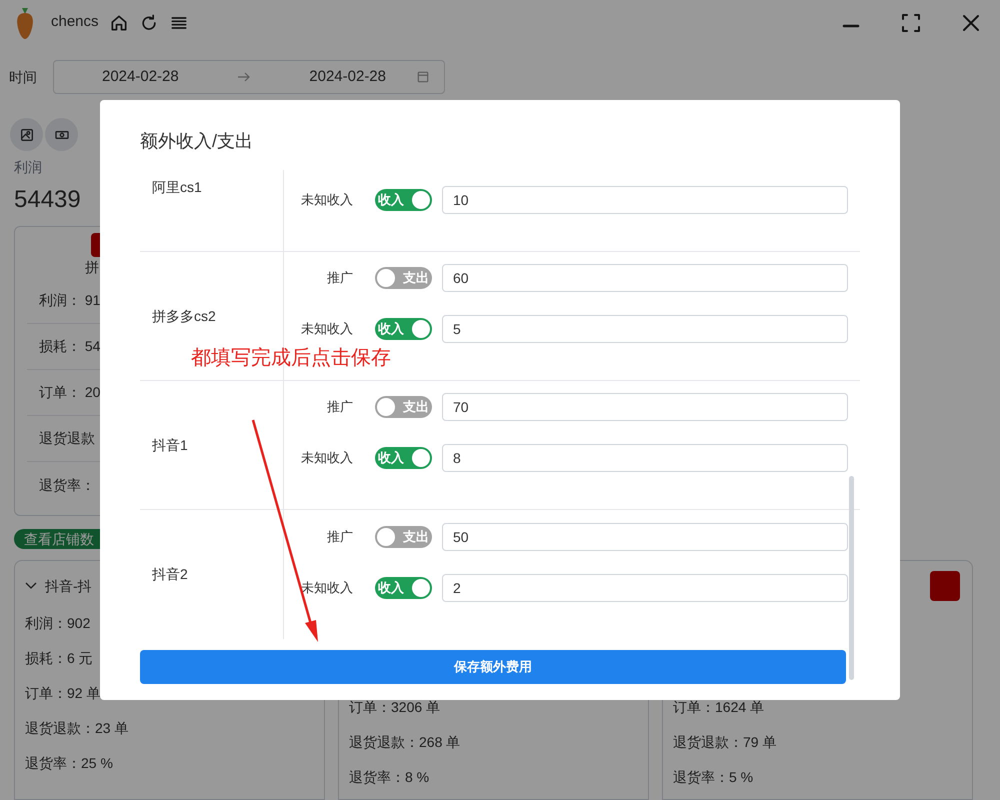 The image size is (1000, 800). I want to click on amount-input: 60, so click(645, 278).